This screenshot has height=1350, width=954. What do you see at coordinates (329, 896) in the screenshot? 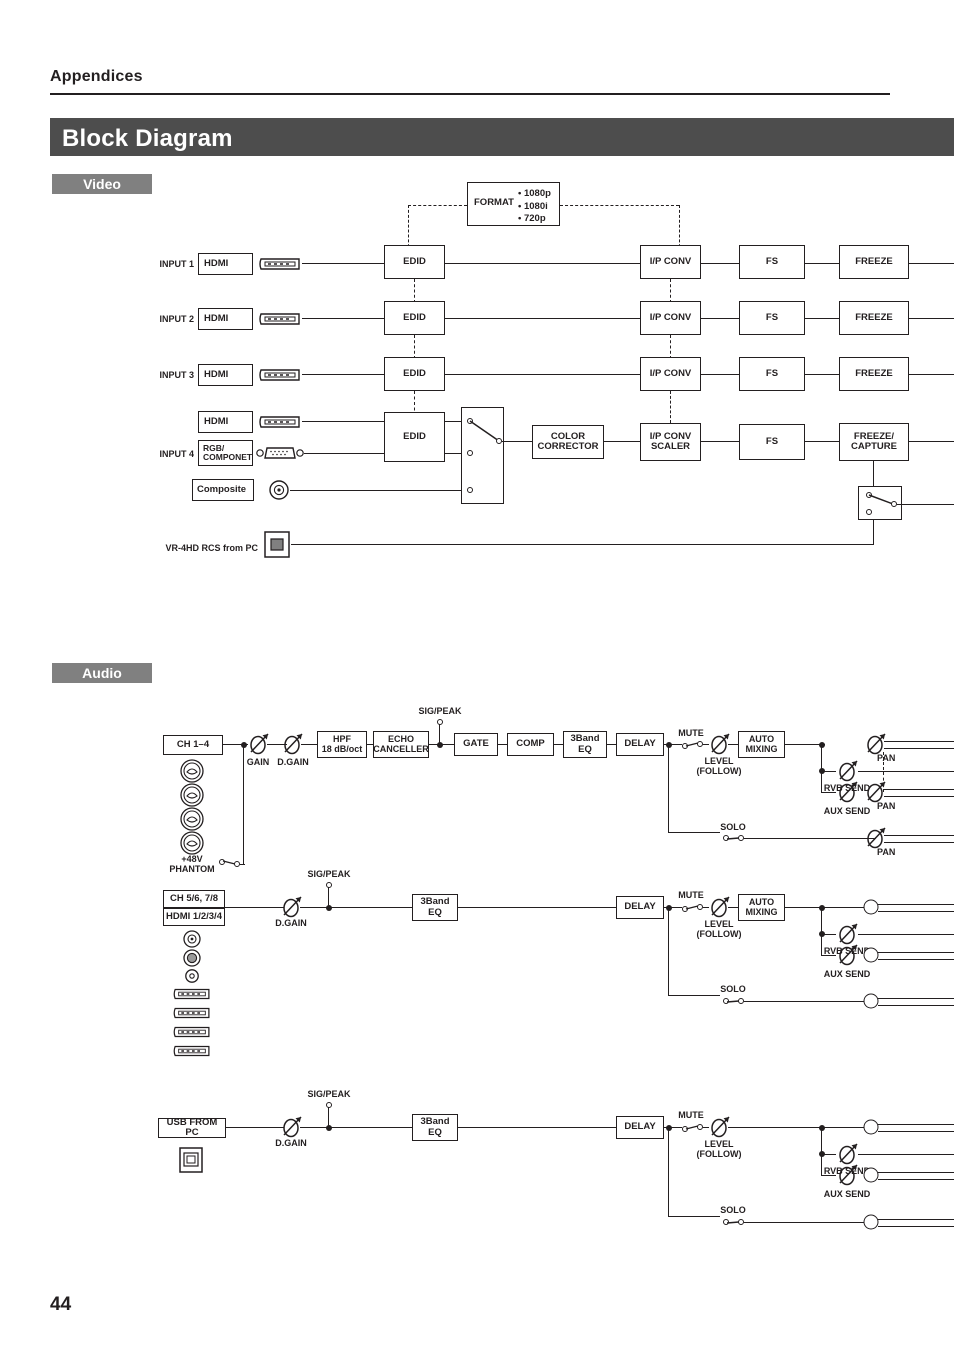
I see `sigpeak-2-stem` at bounding box center [329, 896].